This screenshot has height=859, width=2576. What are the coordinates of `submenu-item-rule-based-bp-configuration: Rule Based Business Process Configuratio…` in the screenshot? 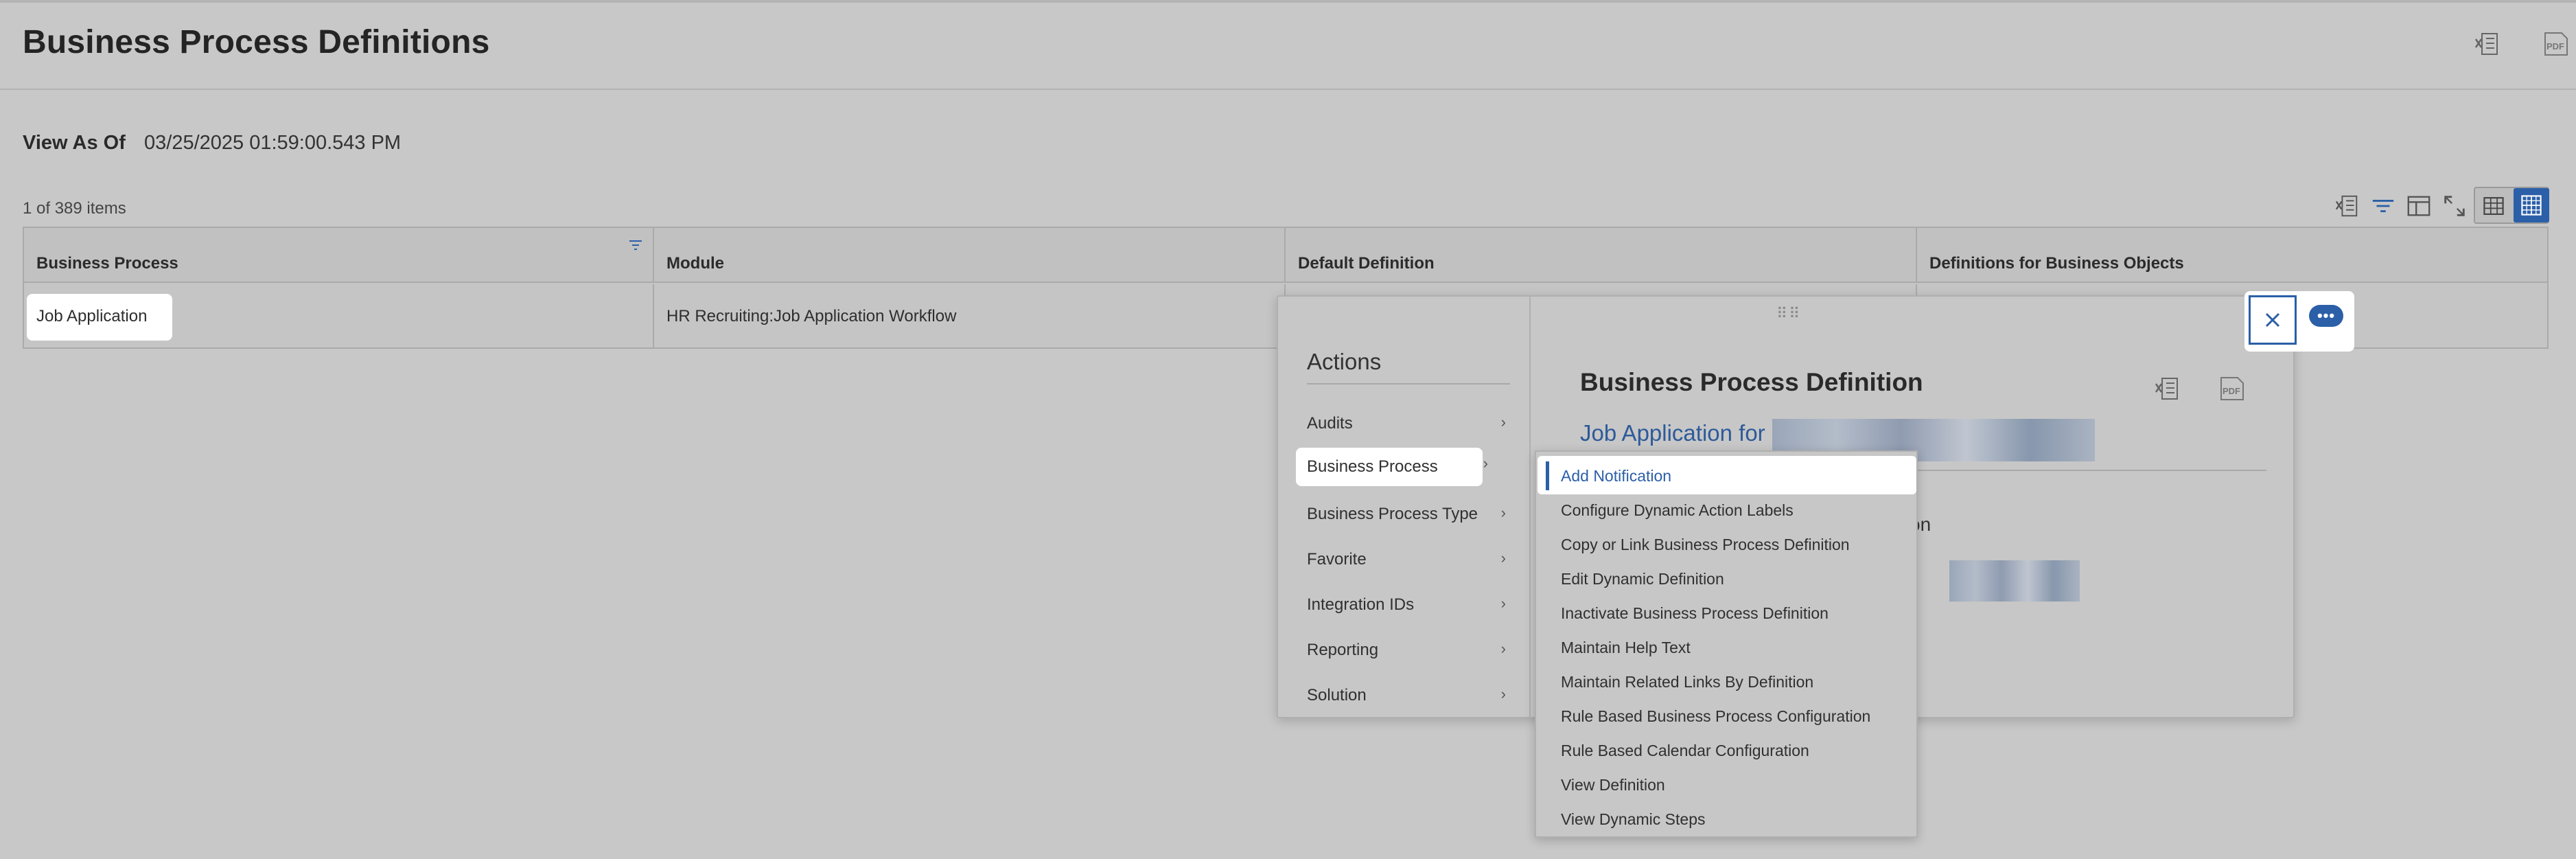 It's located at (1715, 716).